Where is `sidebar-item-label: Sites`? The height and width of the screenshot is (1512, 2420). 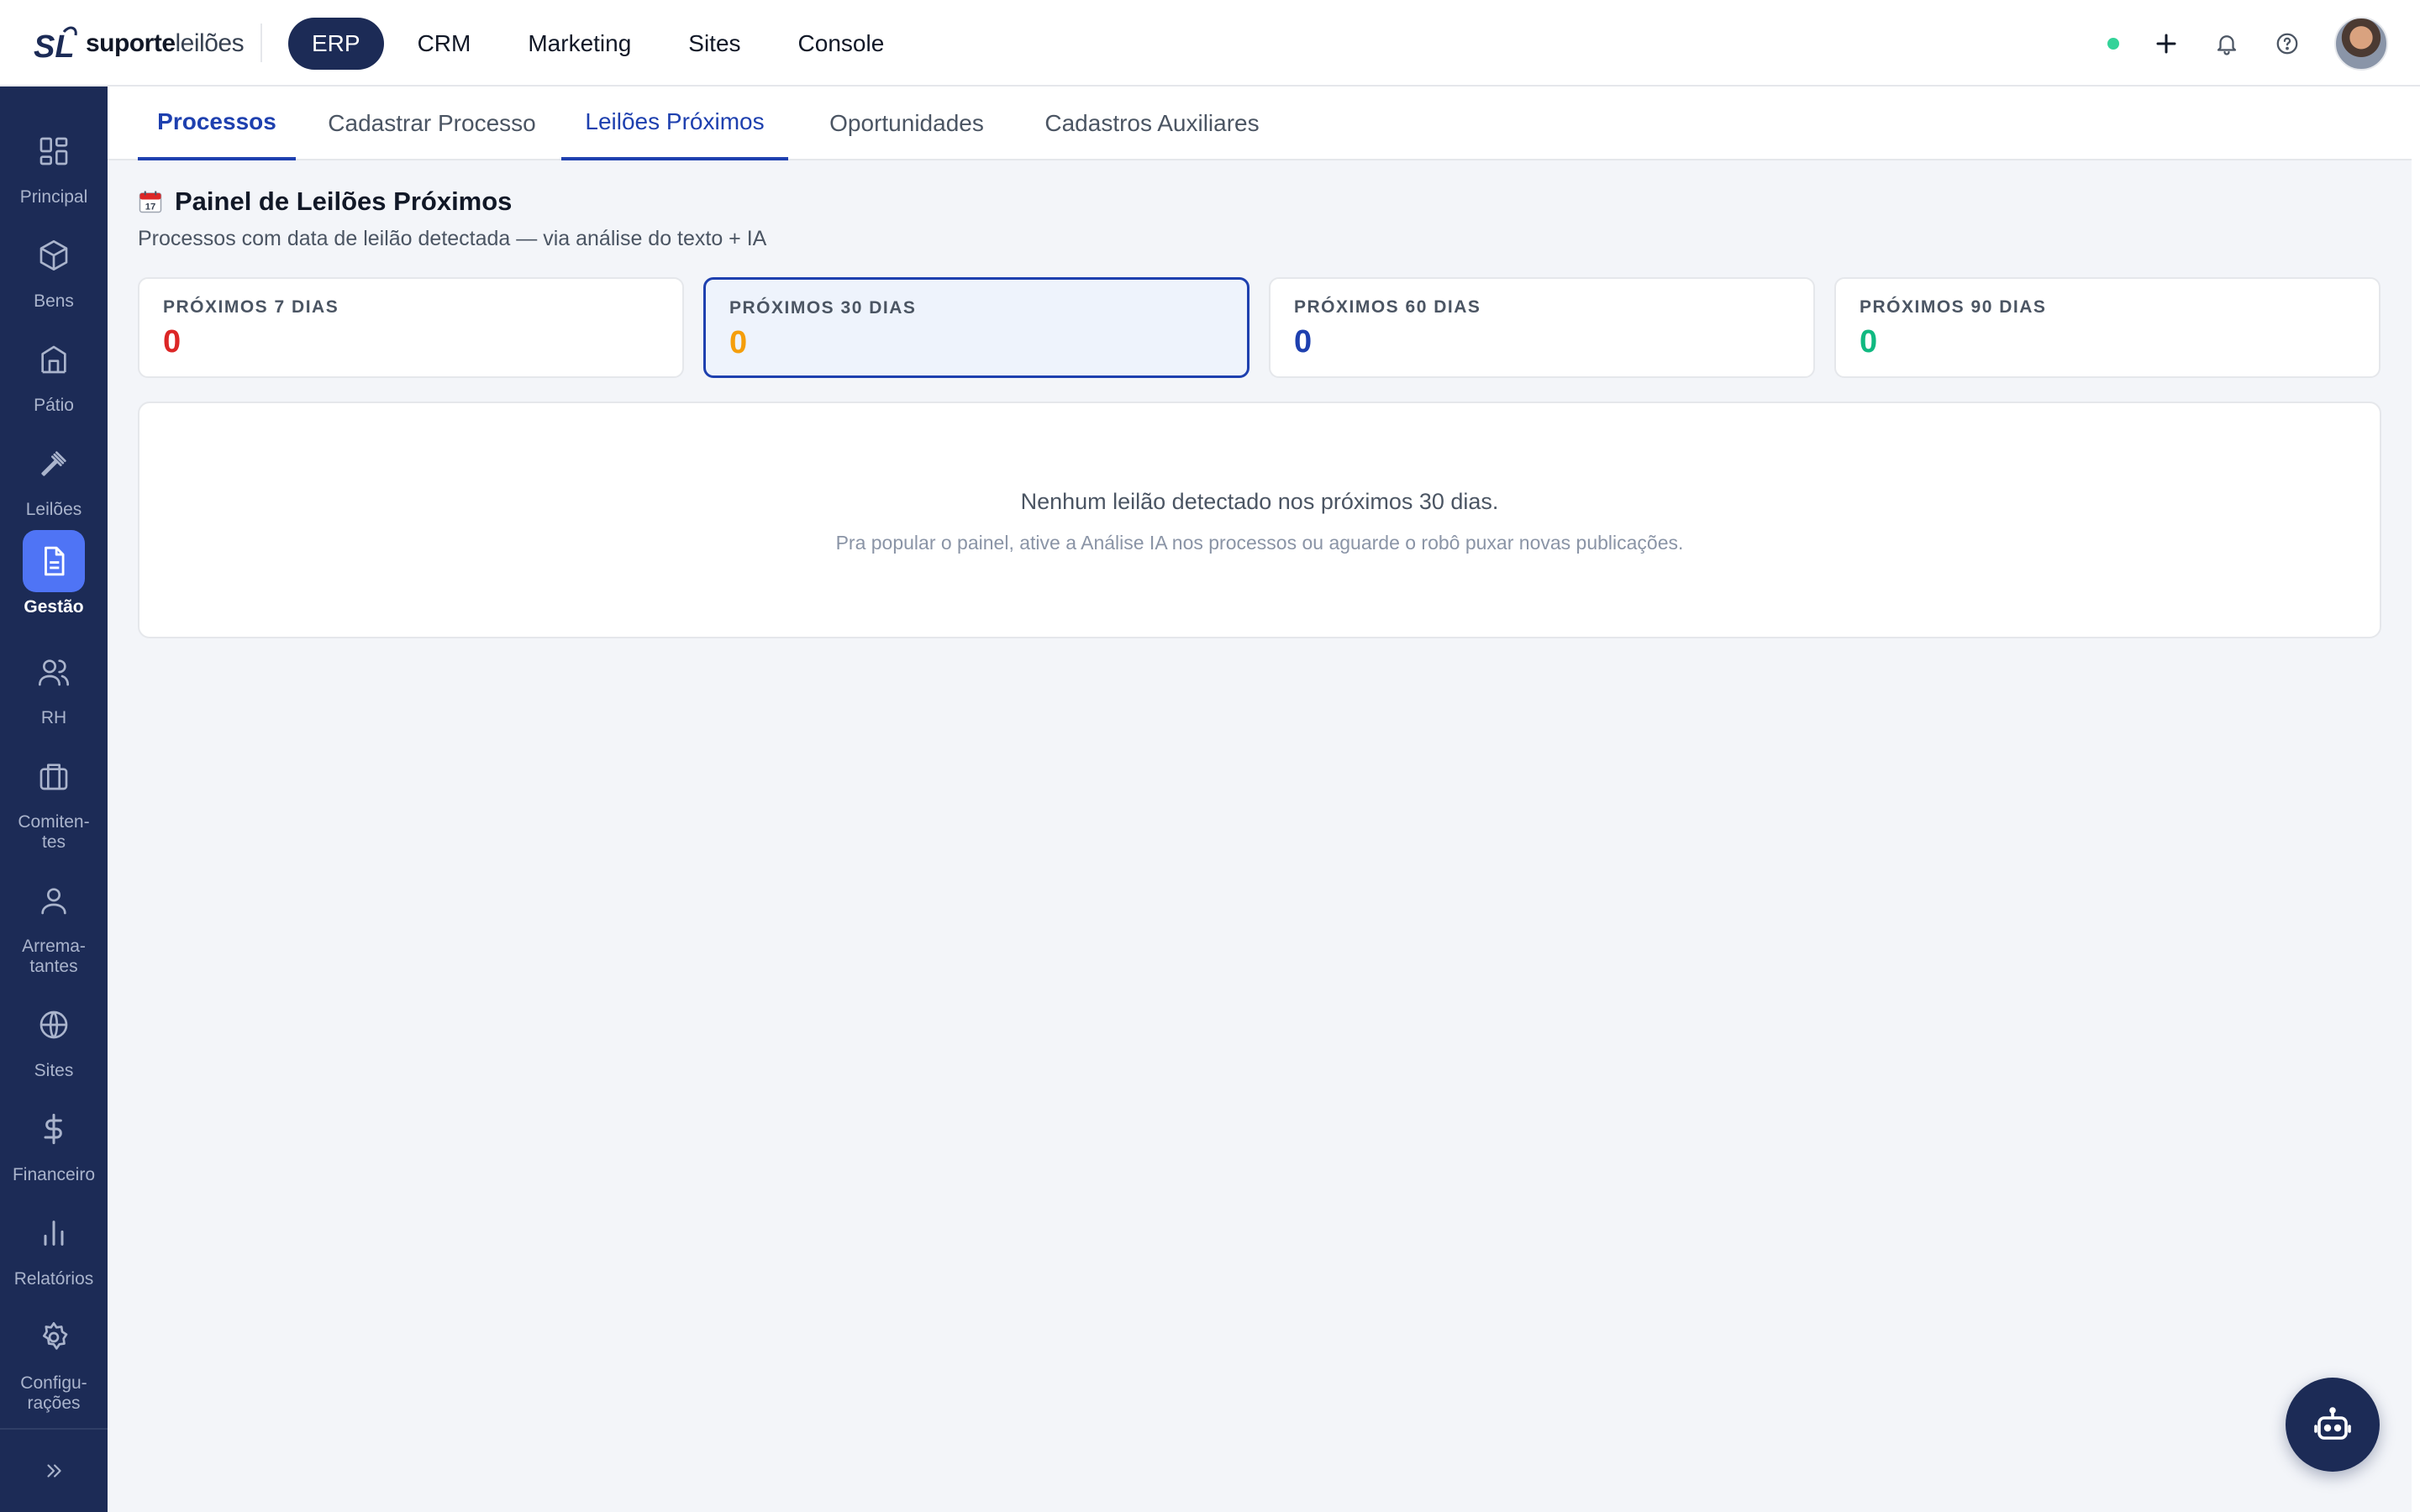
sidebar-item-label: Sites is located at coordinates (54, 1070).